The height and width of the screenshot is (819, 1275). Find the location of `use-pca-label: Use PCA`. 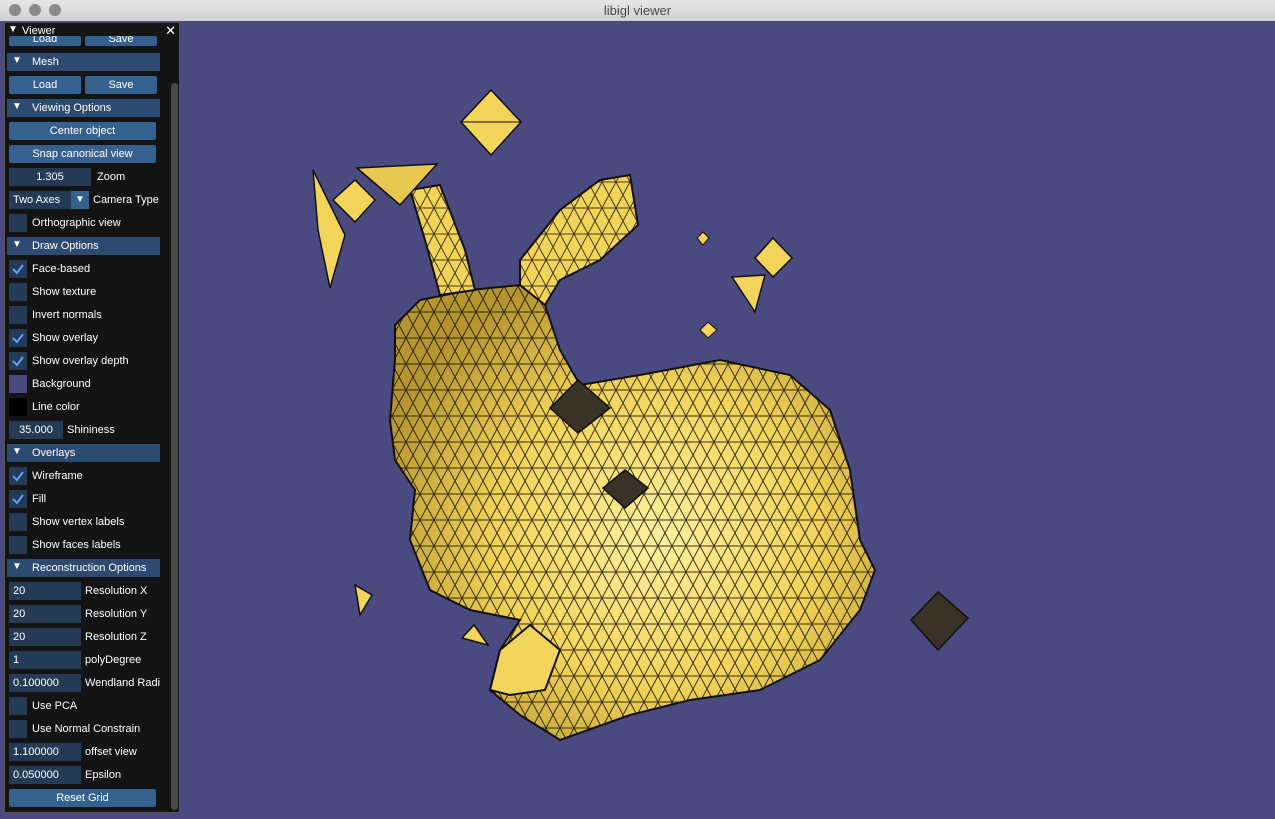

use-pca-label: Use PCA is located at coordinates (55, 706).